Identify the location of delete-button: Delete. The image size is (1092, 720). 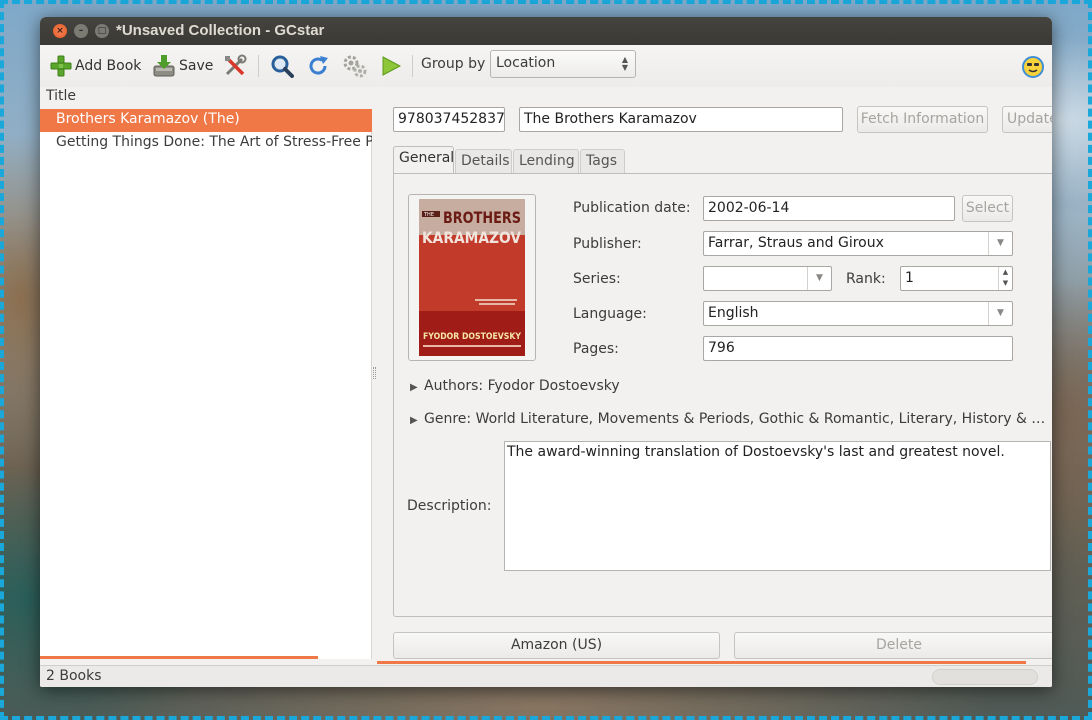
(893, 645).